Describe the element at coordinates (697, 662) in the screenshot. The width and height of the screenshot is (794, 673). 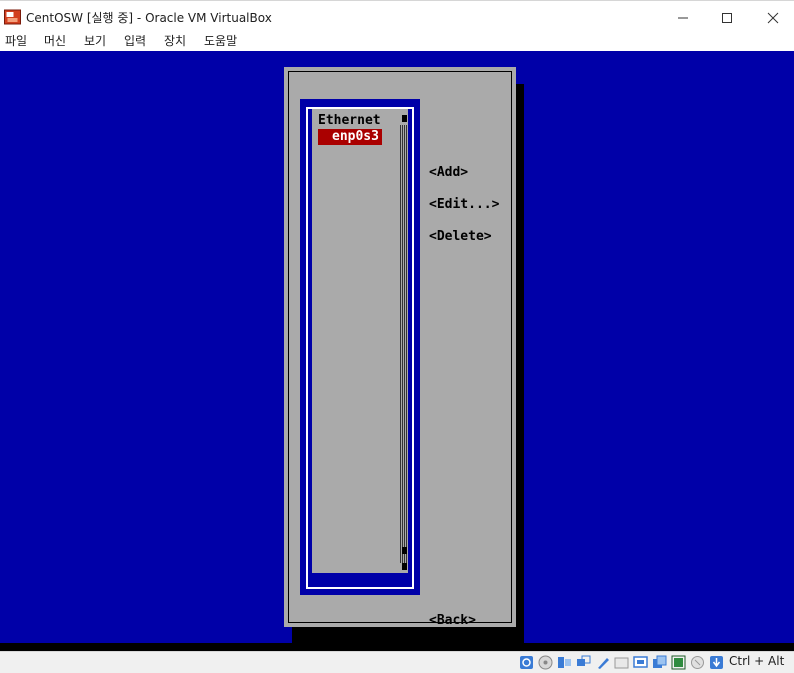
I see `mouse-integration-icon` at that location.